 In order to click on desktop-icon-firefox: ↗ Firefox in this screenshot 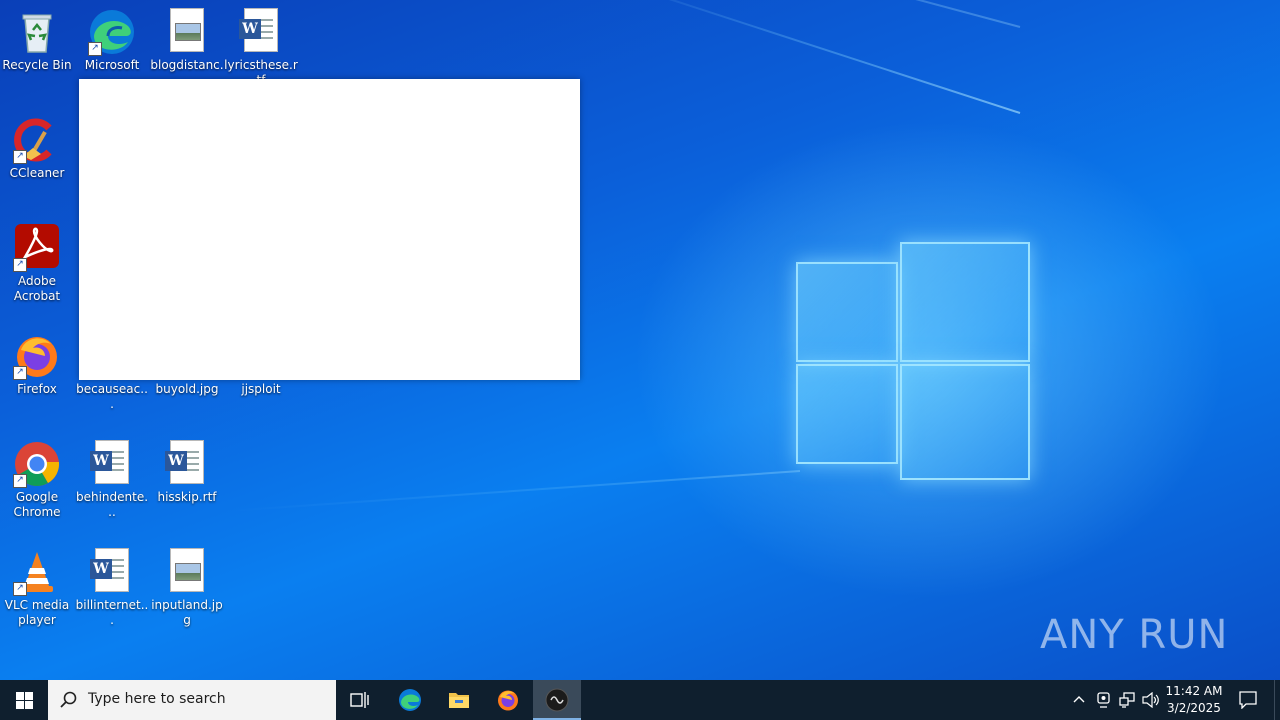, I will do `click(37, 362)`.